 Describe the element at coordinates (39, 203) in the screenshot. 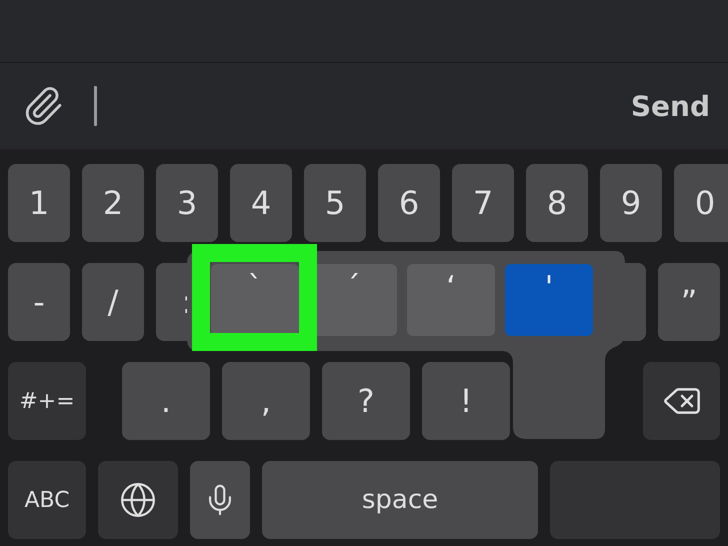

I see `keyboard-key: 1` at that location.